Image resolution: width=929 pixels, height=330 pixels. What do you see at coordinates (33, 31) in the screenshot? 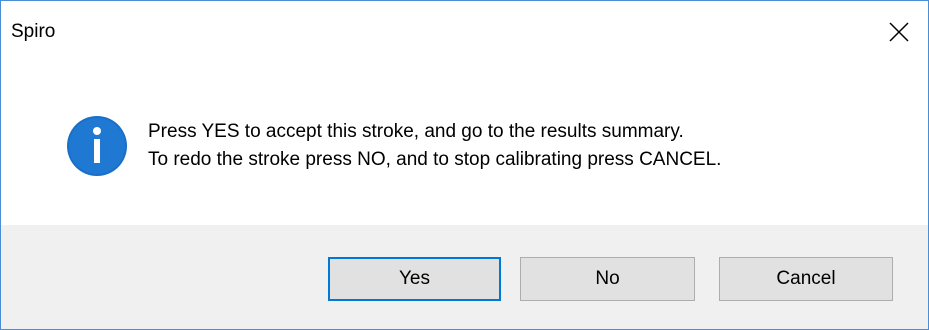
I see `dialog-title: Spiro` at bounding box center [33, 31].